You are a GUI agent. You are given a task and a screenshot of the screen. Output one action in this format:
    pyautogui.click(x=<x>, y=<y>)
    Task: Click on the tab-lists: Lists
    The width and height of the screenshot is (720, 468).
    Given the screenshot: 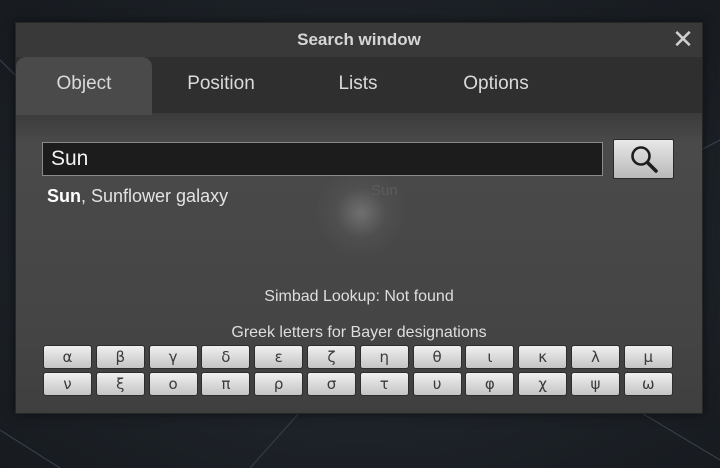 What is the action you would take?
    pyautogui.click(x=358, y=85)
    